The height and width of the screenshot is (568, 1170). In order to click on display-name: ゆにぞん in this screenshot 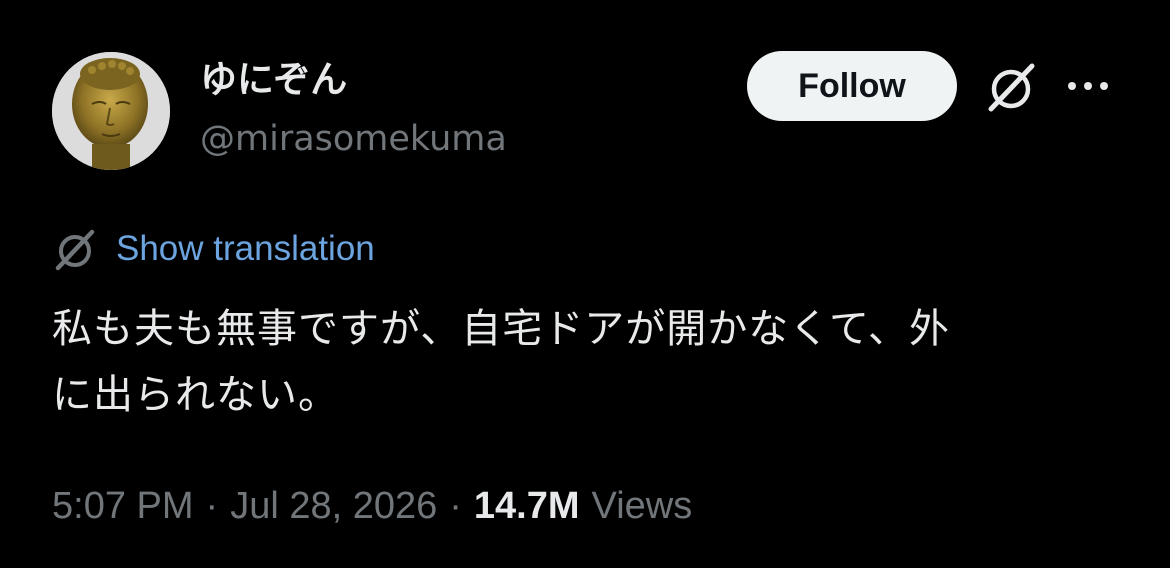, I will do `click(273, 80)`.